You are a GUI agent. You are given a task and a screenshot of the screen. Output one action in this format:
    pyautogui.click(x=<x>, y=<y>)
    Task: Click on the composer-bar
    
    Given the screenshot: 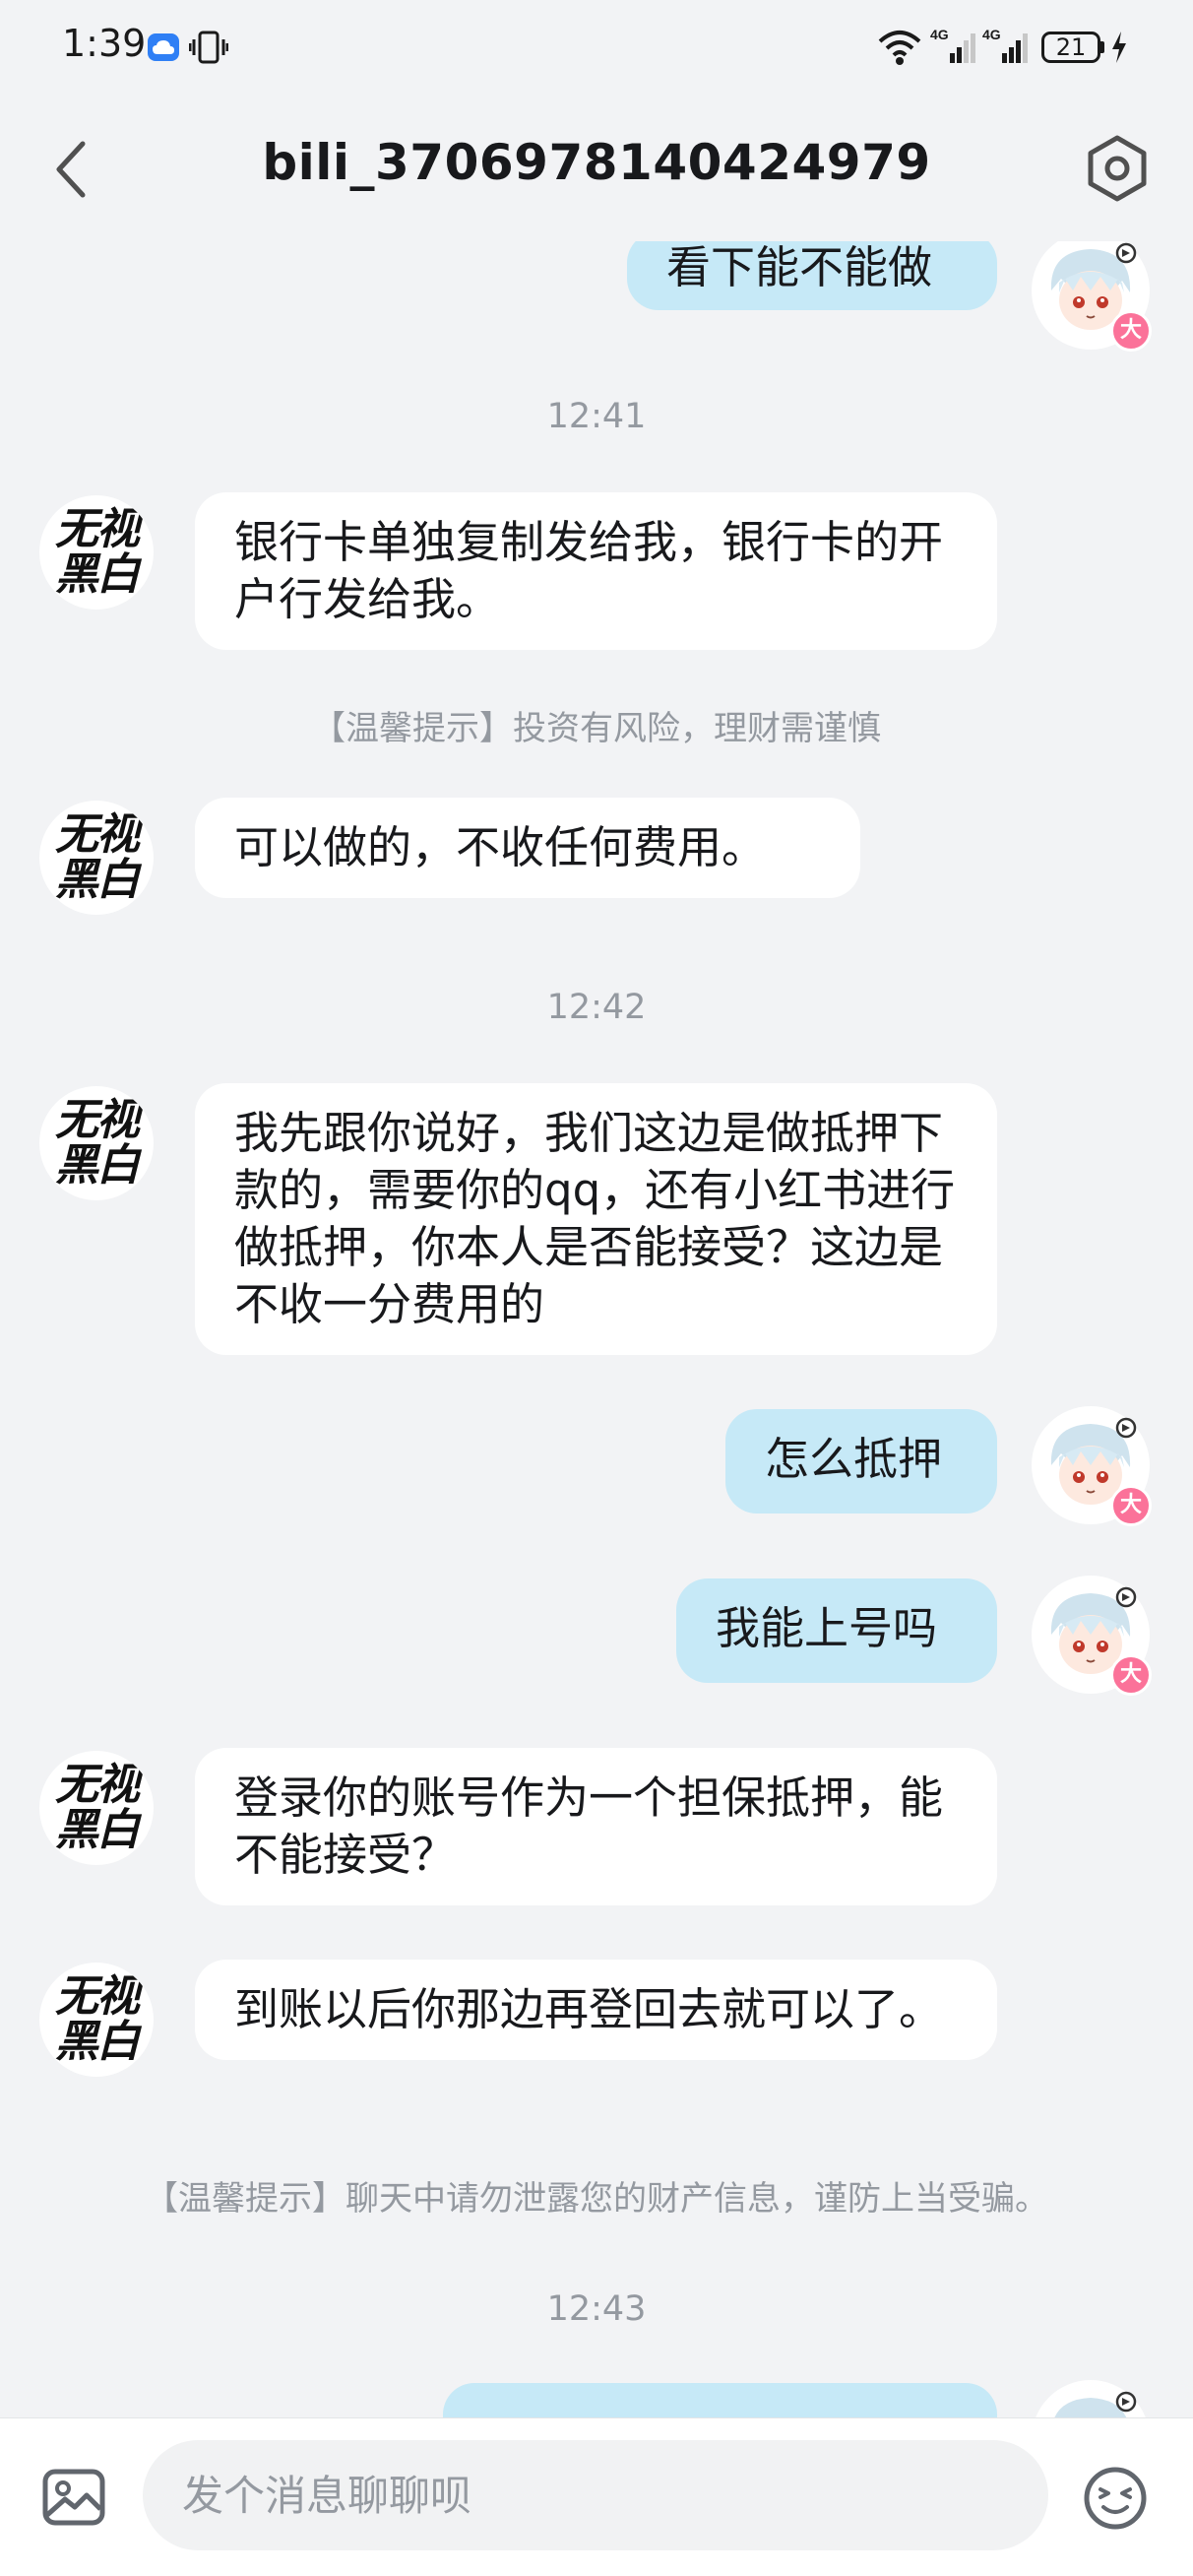 What is the action you would take?
    pyautogui.click(x=596, y=2496)
    